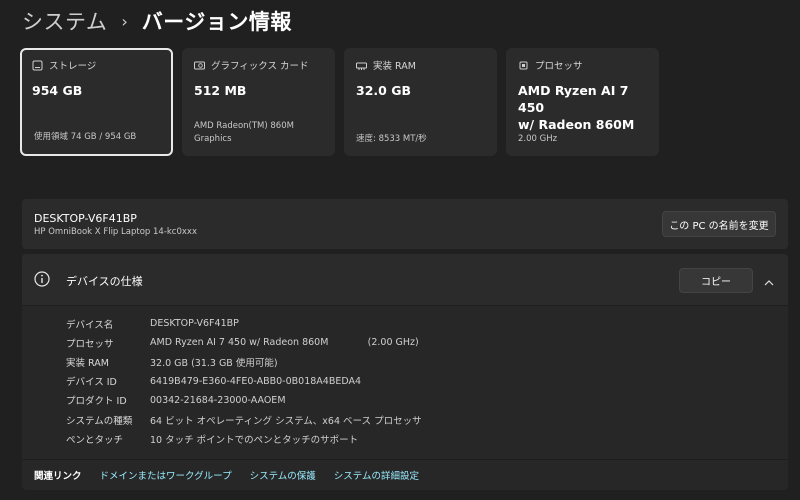 This screenshot has width=800, height=500. I want to click on spec-value: 00342-21684-23000-AAOEM, so click(218, 400).